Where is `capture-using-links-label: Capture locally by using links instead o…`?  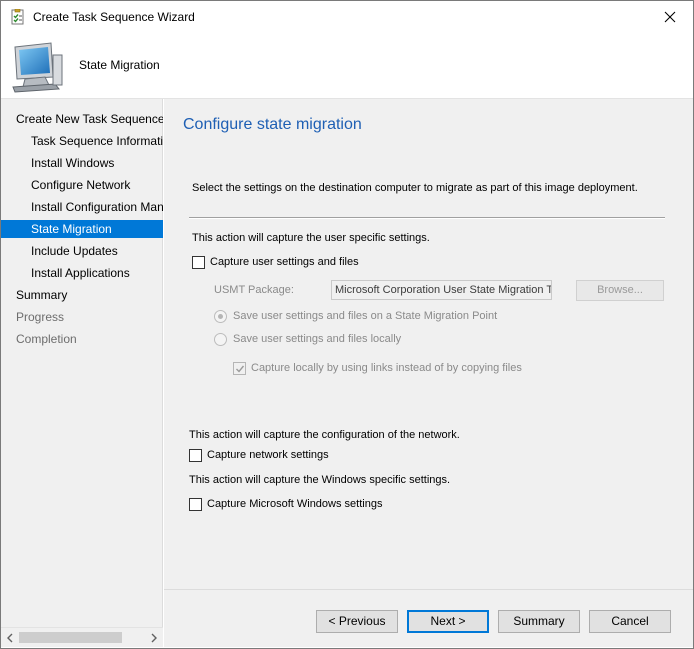
capture-using-links-label: Capture locally by using links instead o… is located at coordinates (386, 368).